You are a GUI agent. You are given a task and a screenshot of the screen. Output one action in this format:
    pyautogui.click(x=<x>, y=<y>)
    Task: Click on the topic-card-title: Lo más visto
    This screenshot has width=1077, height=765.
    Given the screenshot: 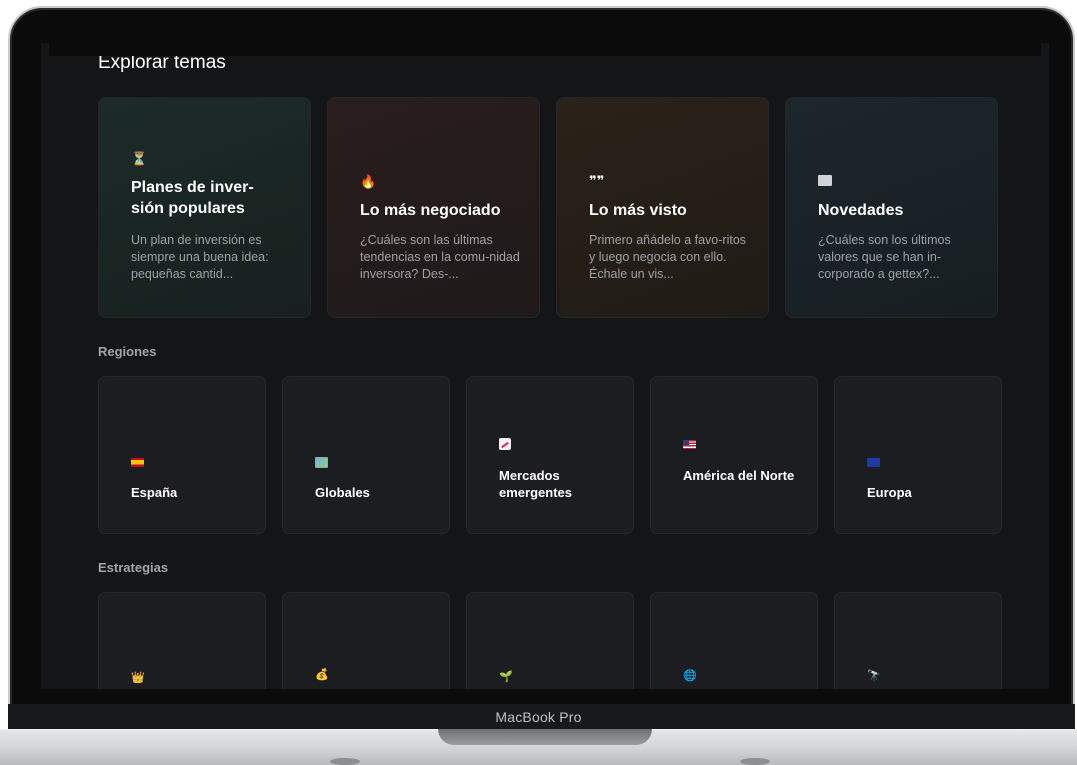 What is the action you would take?
    pyautogui.click(x=638, y=210)
    